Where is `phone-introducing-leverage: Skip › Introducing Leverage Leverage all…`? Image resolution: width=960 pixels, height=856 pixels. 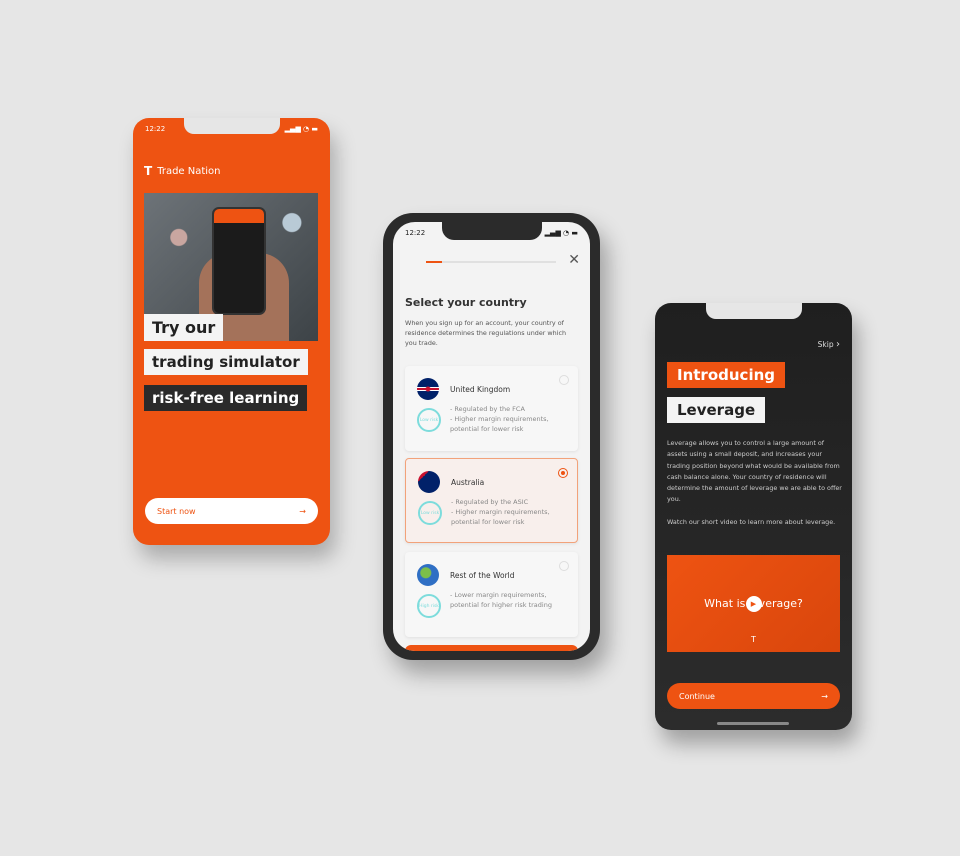 phone-introducing-leverage: Skip › Introducing Leverage Leverage all… is located at coordinates (753, 516).